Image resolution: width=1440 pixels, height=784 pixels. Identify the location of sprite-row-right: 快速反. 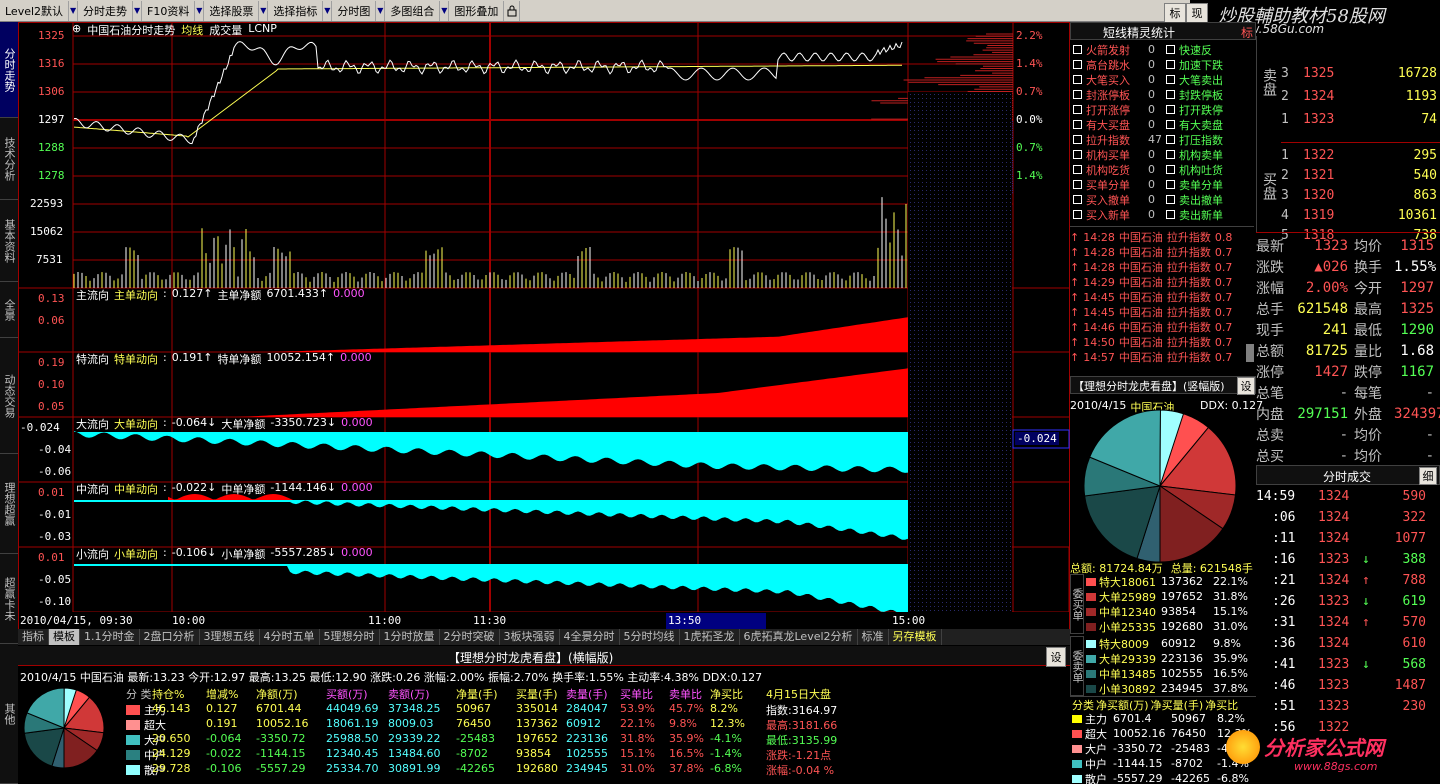
(1209, 49).